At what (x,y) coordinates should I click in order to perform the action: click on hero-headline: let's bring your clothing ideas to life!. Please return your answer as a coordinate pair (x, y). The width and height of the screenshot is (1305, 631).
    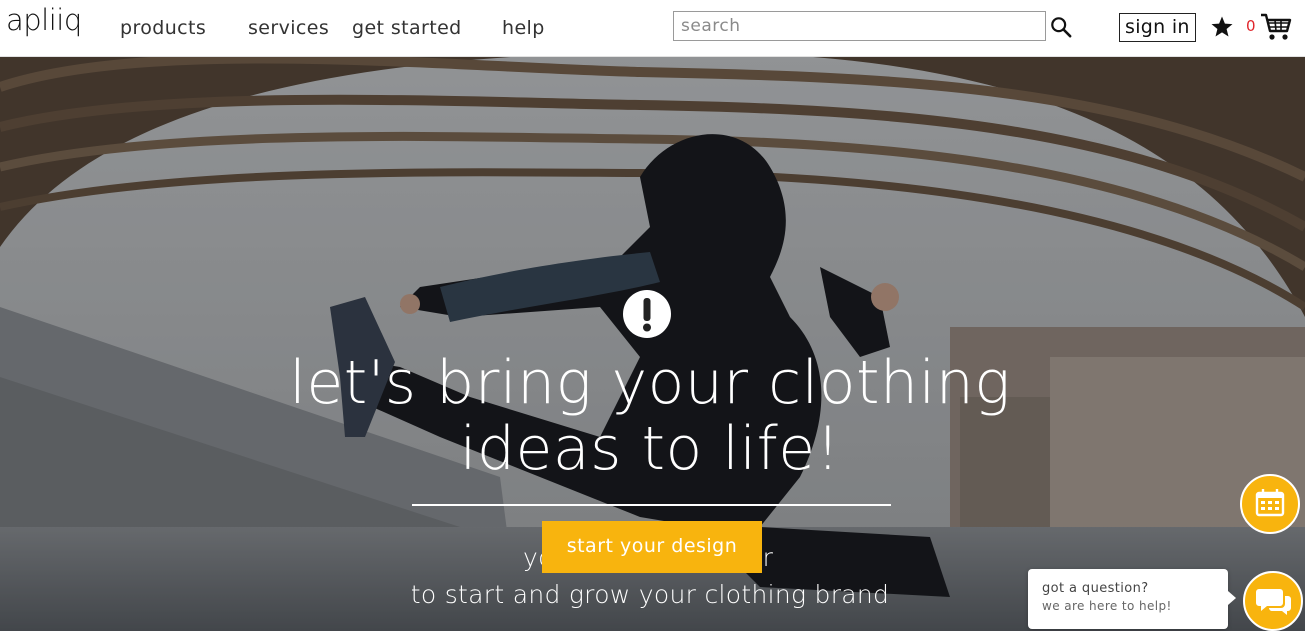
    Looking at the image, I should click on (650, 416).